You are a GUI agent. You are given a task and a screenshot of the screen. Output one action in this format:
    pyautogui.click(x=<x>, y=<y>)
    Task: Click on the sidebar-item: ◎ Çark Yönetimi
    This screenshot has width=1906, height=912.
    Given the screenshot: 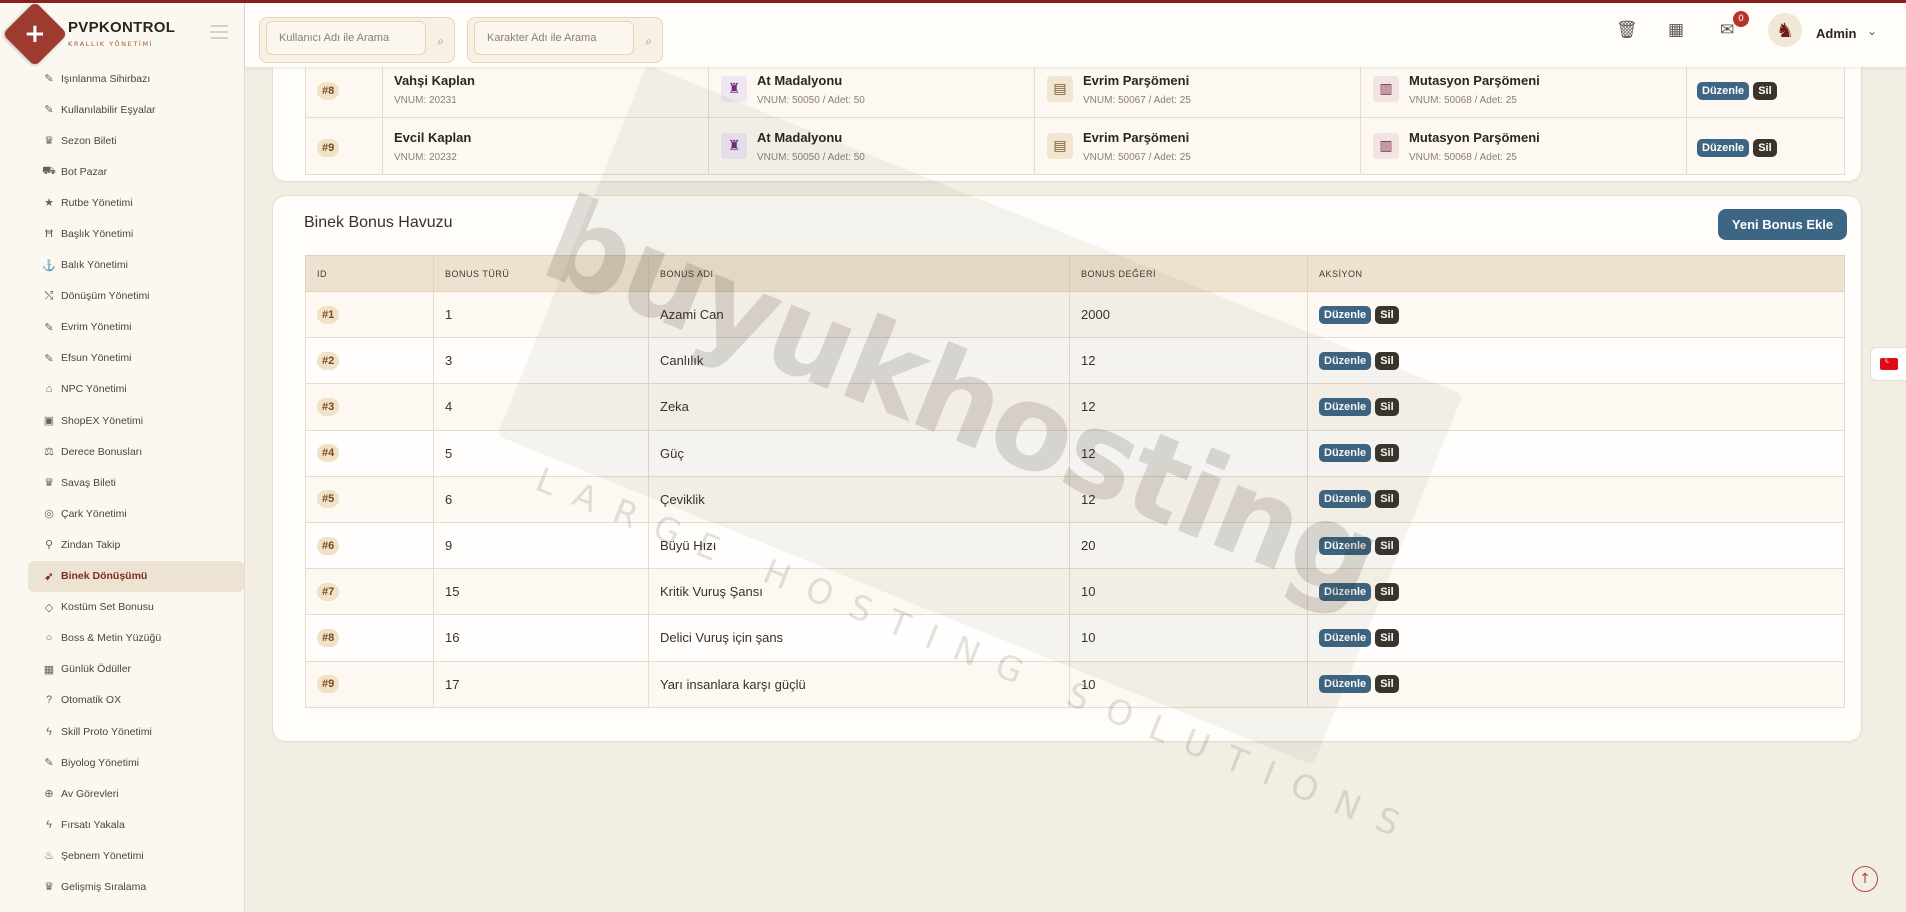 What is the action you would take?
    pyautogui.click(x=136, y=513)
    